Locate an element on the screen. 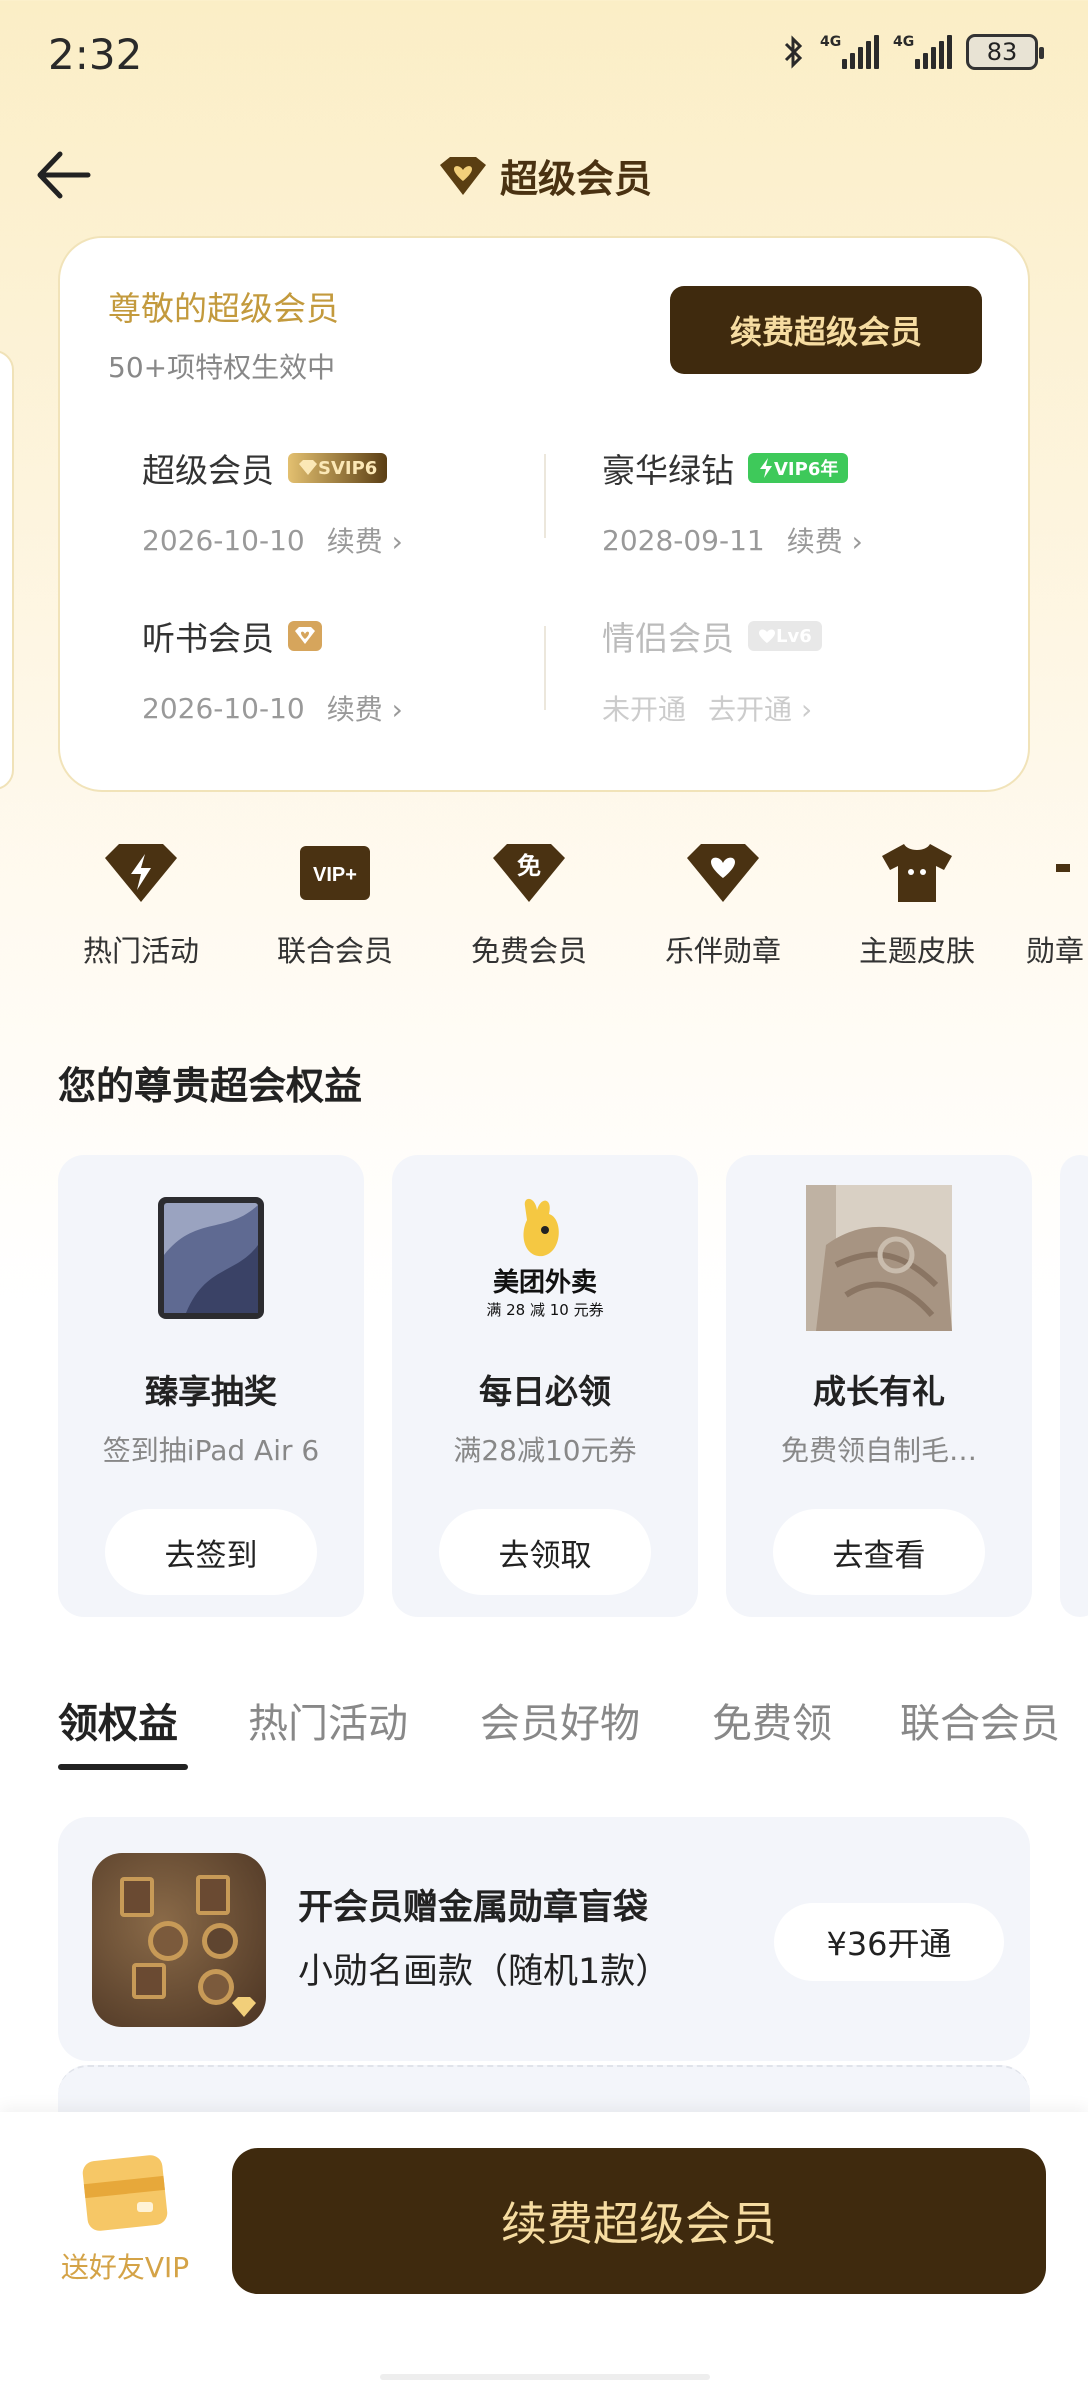 The height and width of the screenshot is (2400, 1088). svg-text: VIP+ is located at coordinates (335, 875).